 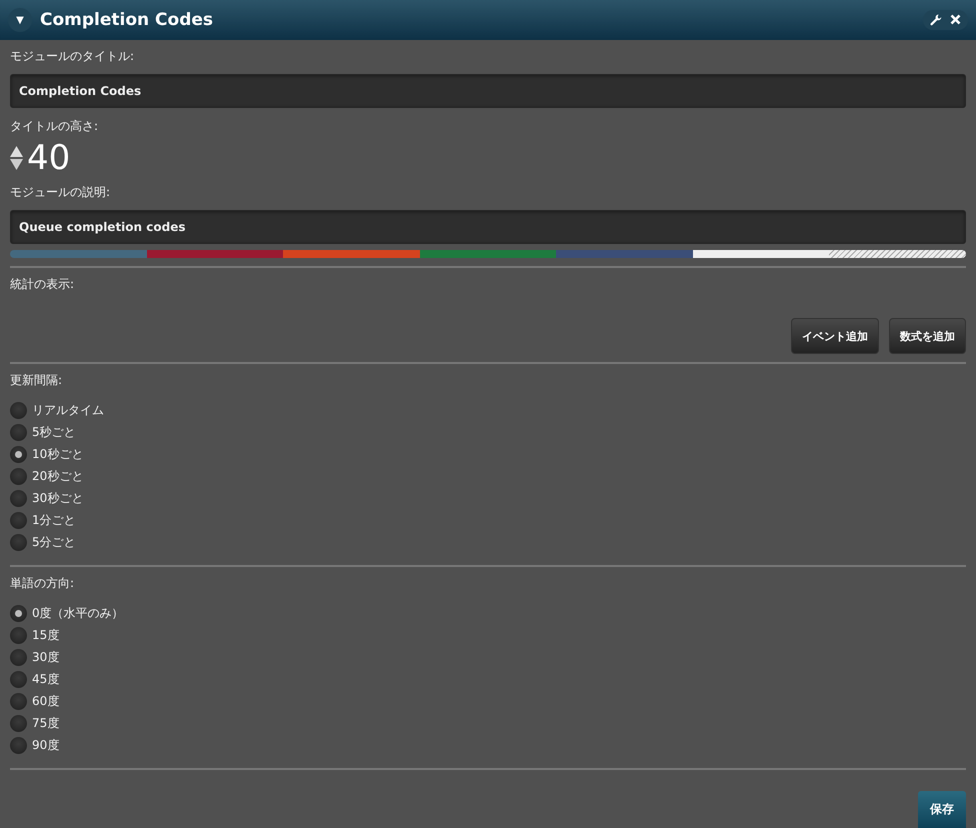 What do you see at coordinates (61, 192) in the screenshot?
I see `field-label: モジュールの説明:` at bounding box center [61, 192].